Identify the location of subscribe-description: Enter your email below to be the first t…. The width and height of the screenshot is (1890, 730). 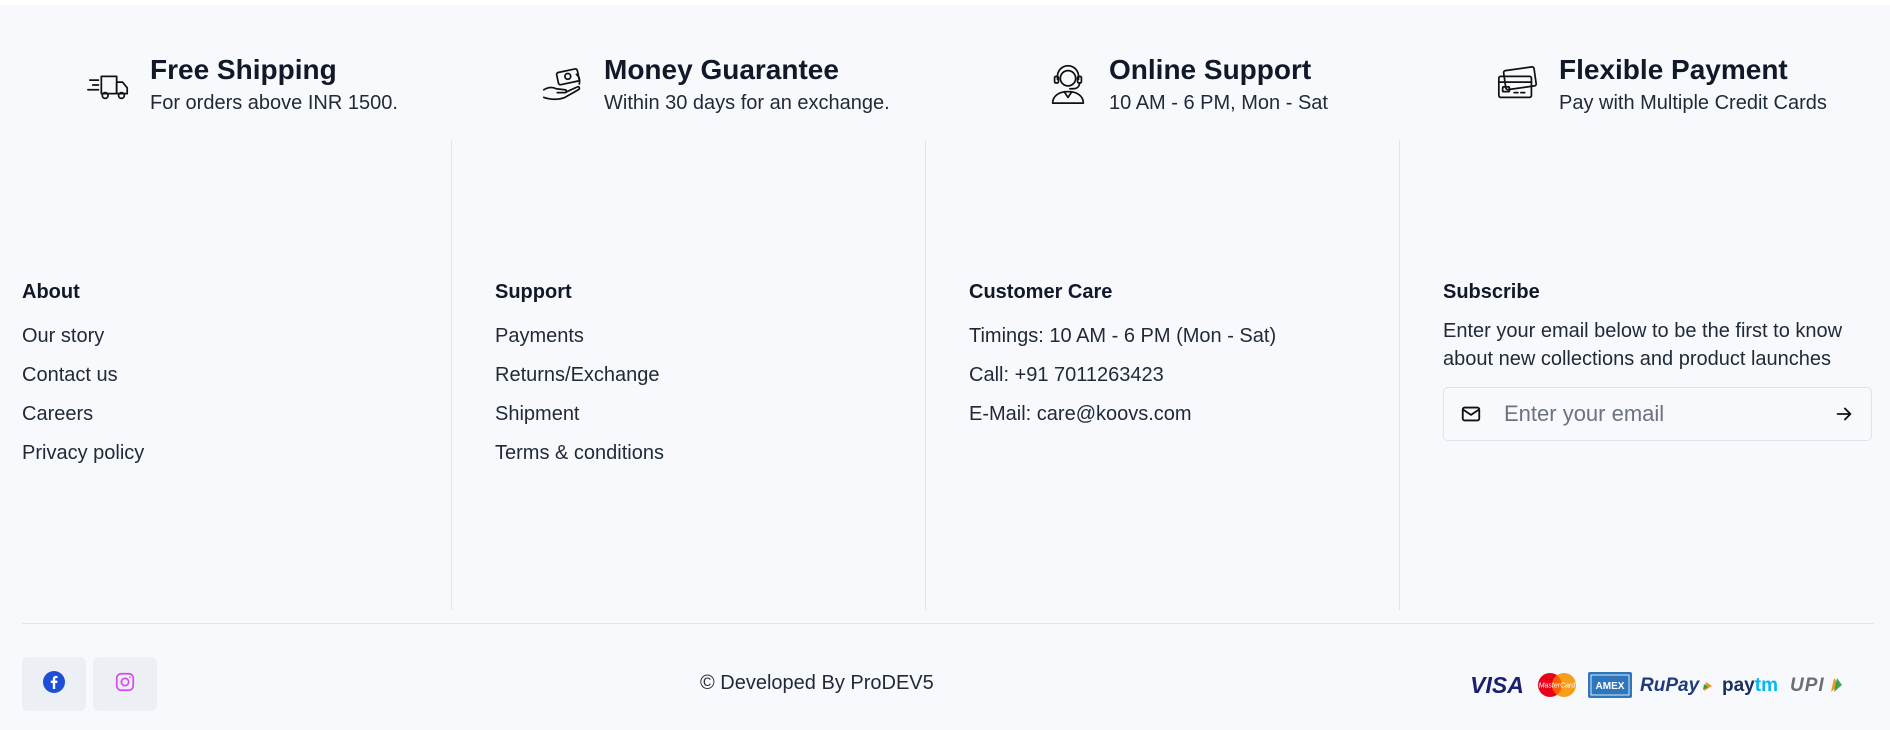
(1643, 345).